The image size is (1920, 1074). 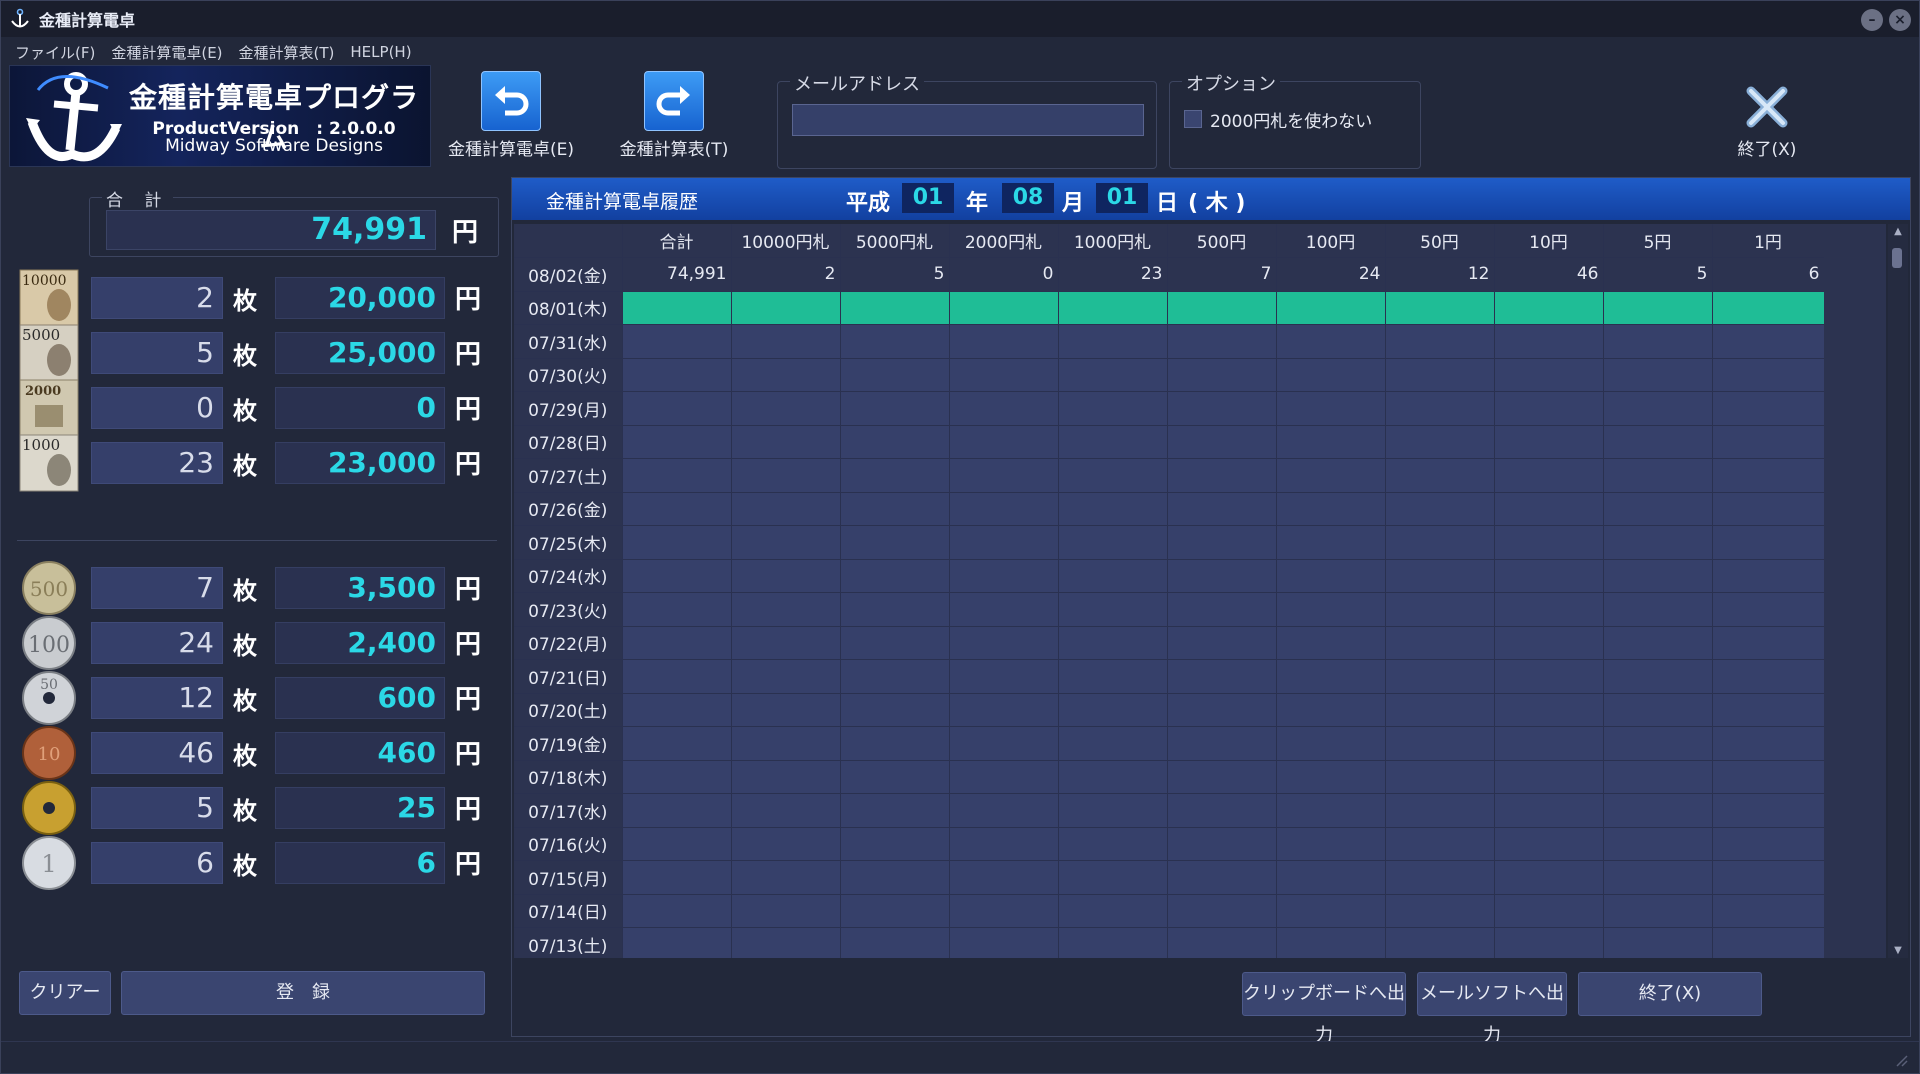 I want to click on history-row-date: 07/25(木), so click(x=568, y=542).